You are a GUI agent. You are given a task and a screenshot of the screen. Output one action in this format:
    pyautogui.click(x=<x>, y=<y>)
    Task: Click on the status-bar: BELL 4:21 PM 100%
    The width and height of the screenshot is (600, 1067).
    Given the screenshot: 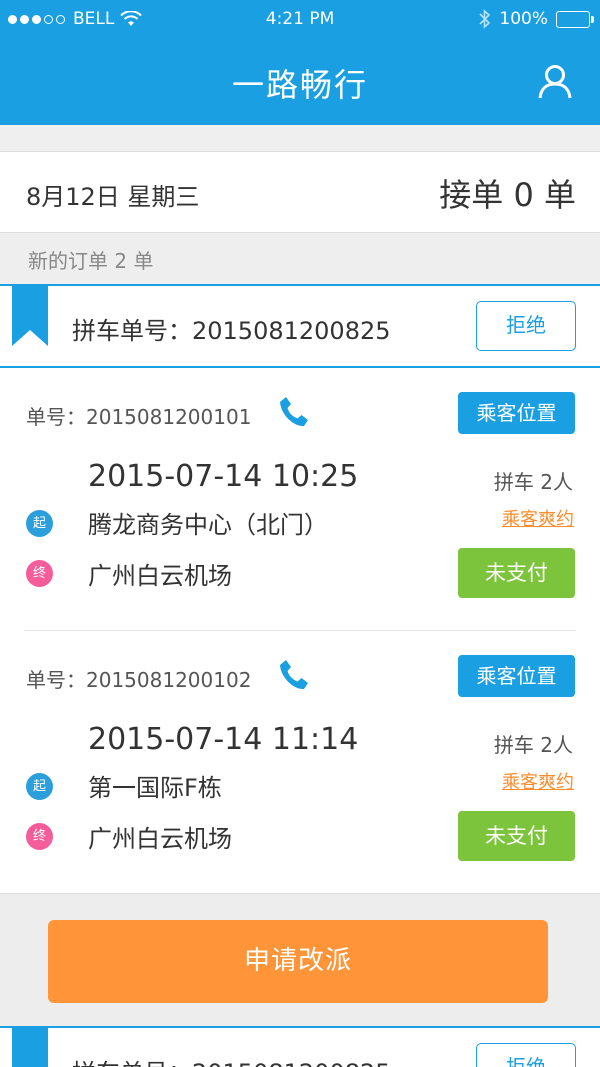 What is the action you would take?
    pyautogui.click(x=300, y=19)
    